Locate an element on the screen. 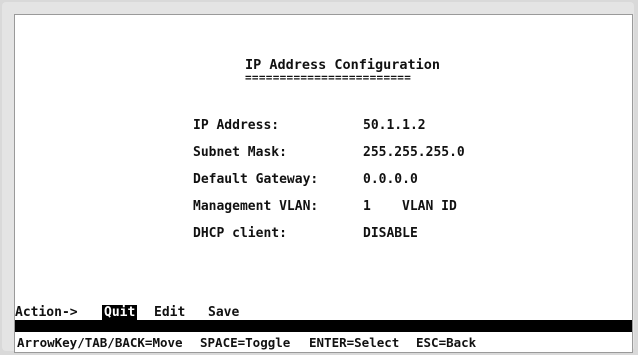 The image size is (638, 355). action-bar: Action-> Quit Edit Save is located at coordinates (323, 312).